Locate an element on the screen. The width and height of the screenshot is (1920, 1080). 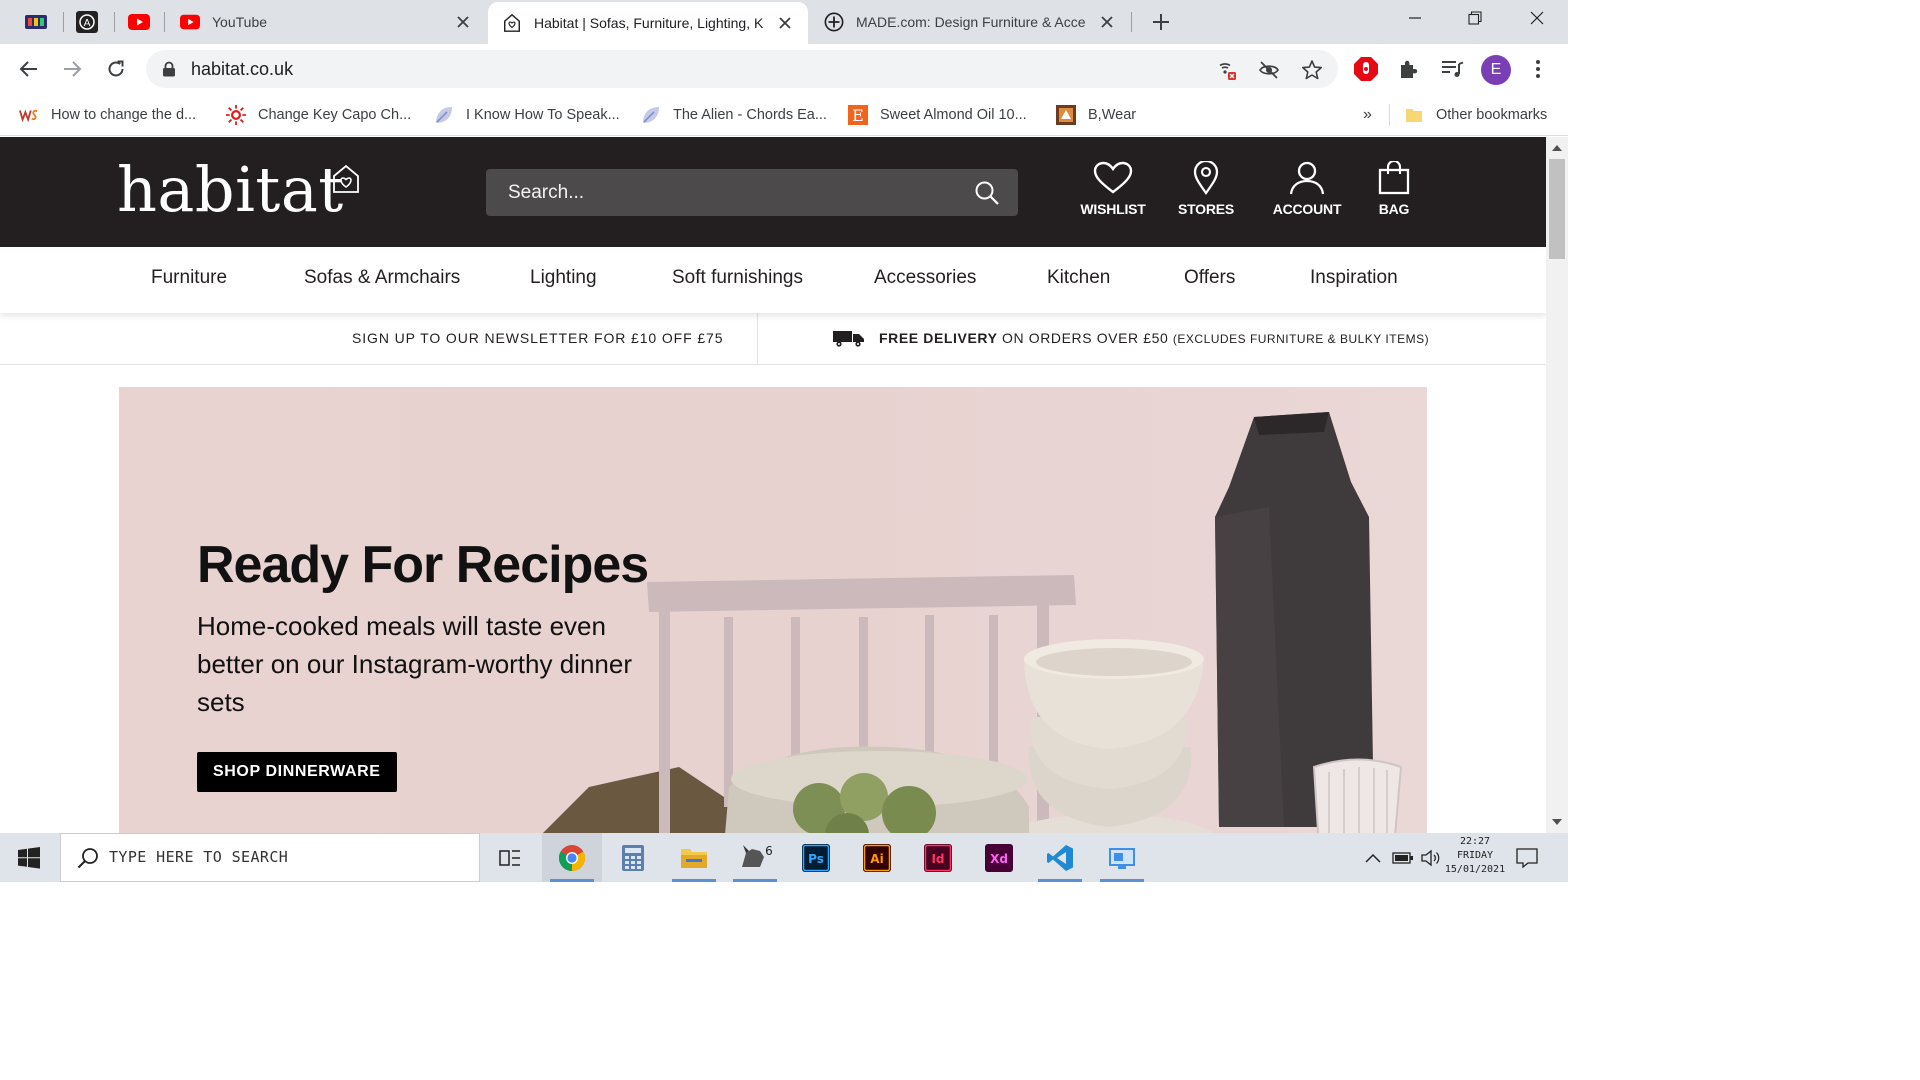
taskbar-search-placeholder: TYPE HERE TO SEARCH is located at coordinates (199, 857).